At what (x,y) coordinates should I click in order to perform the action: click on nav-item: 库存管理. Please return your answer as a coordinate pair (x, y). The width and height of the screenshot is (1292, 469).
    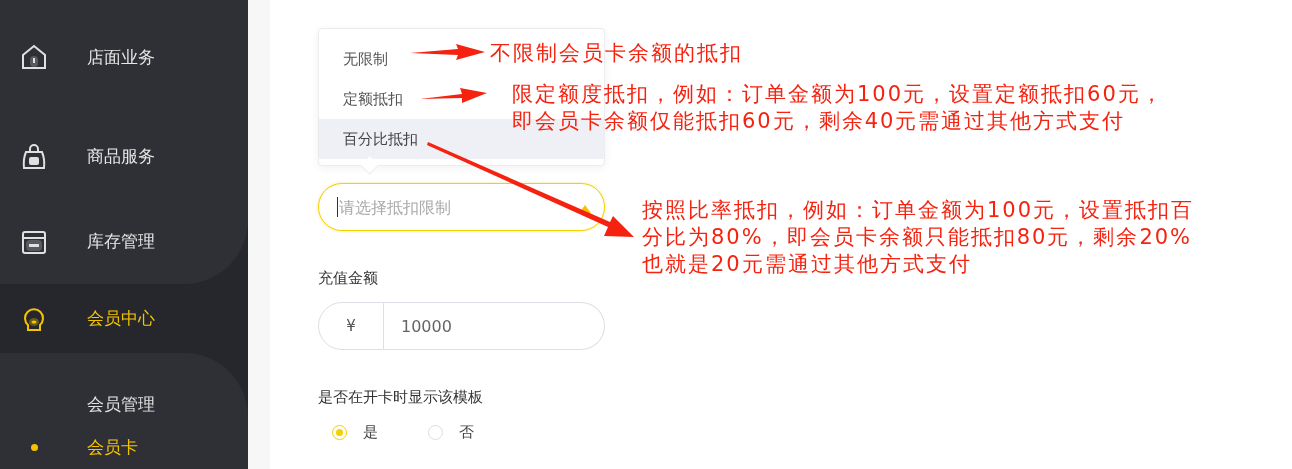
    Looking at the image, I should click on (124, 241).